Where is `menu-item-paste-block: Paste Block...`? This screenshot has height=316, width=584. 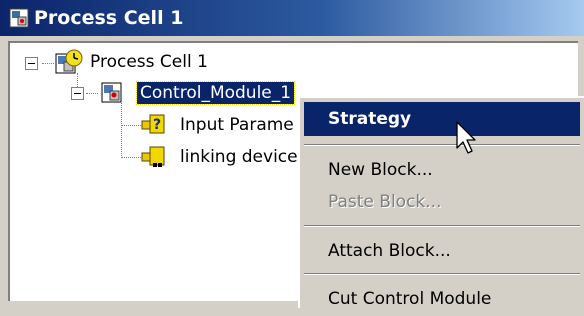 menu-item-paste-block: Paste Block... is located at coordinates (385, 202).